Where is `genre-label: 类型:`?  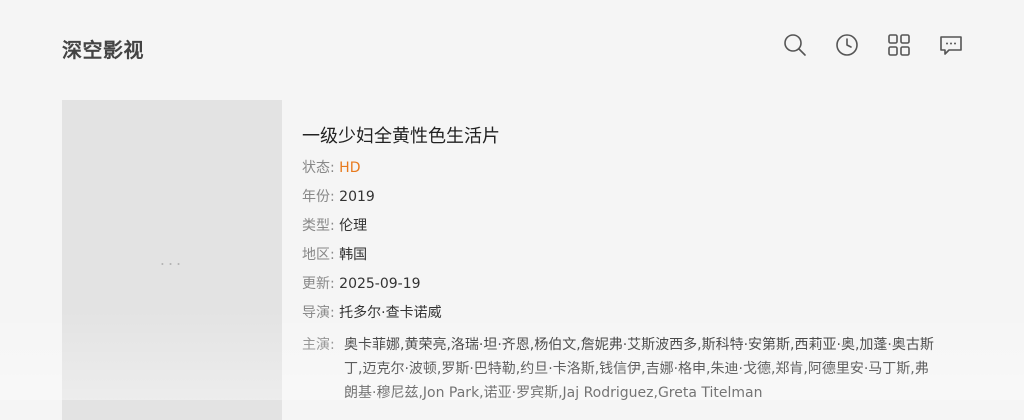
genre-label: 类型: is located at coordinates (318, 226).